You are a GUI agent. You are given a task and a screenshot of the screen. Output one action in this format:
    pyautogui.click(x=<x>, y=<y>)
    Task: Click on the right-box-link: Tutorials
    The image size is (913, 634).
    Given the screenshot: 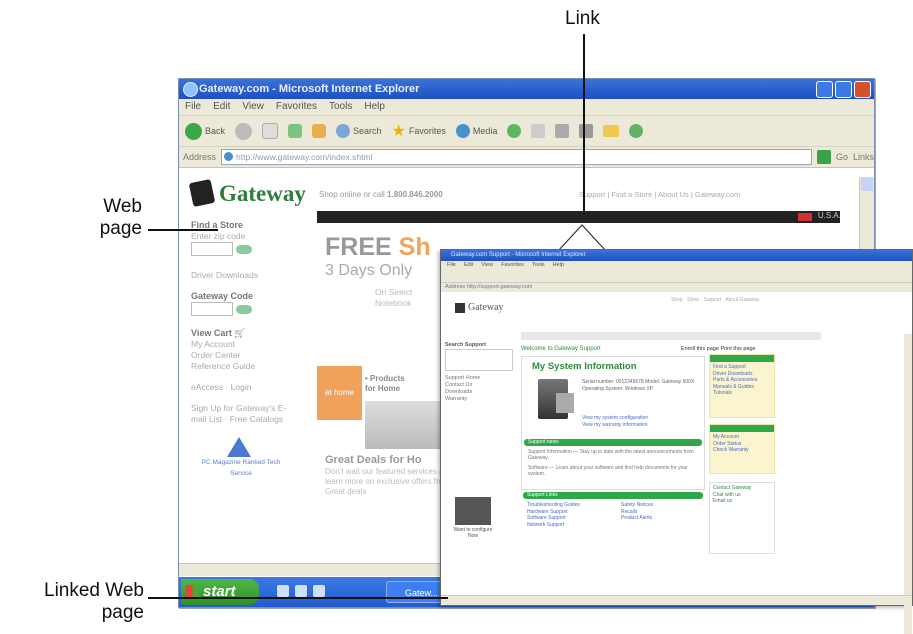 What is the action you would take?
    pyautogui.click(x=742, y=393)
    